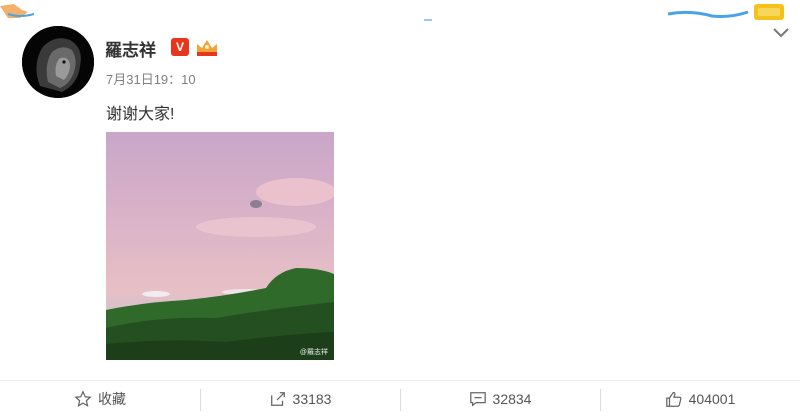  What do you see at coordinates (781, 33) in the screenshot?
I see `chevron-down-icon` at bounding box center [781, 33].